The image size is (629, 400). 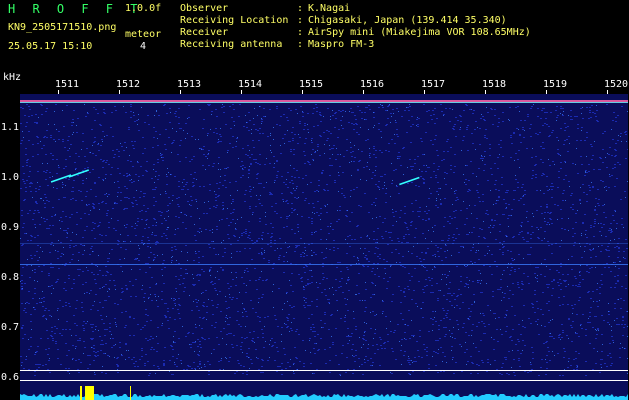 I want to click on x-tick-label: 1512, so click(x=128, y=84).